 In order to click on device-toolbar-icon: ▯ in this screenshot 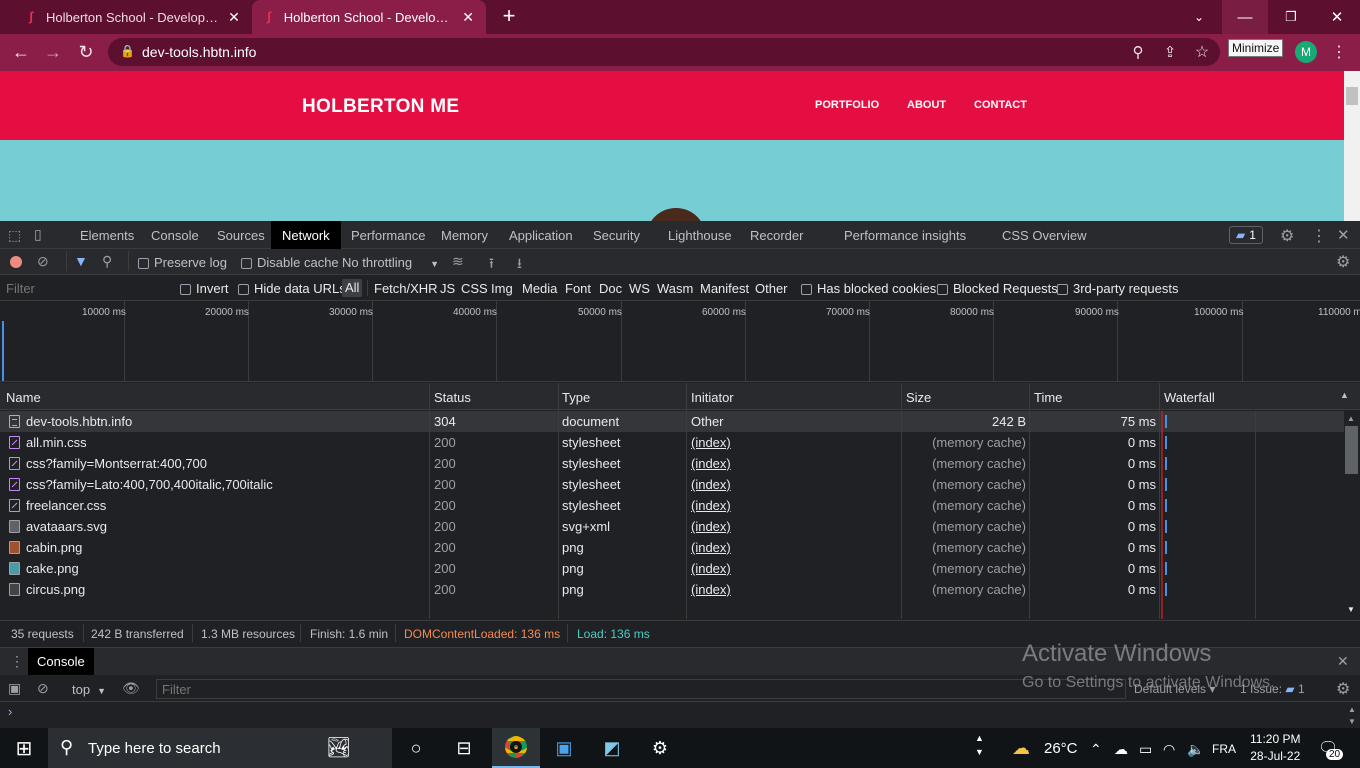, I will do `click(38, 234)`.